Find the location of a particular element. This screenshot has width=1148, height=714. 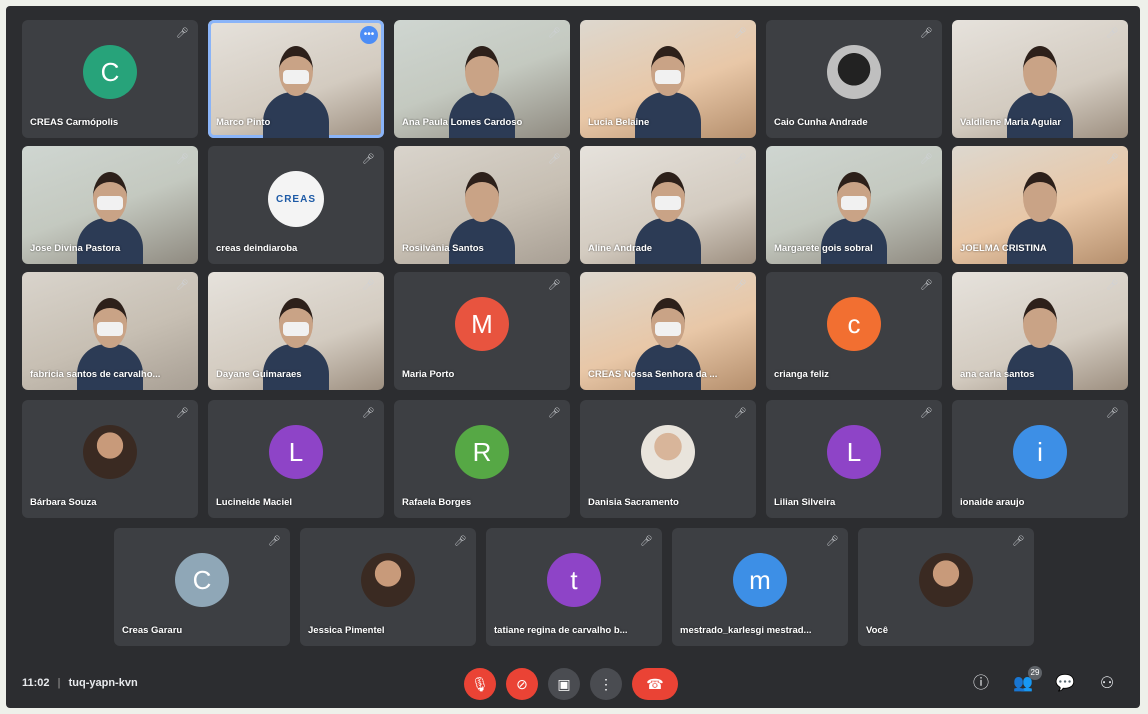

chat-icon: 💬 is located at coordinates (1065, 683).